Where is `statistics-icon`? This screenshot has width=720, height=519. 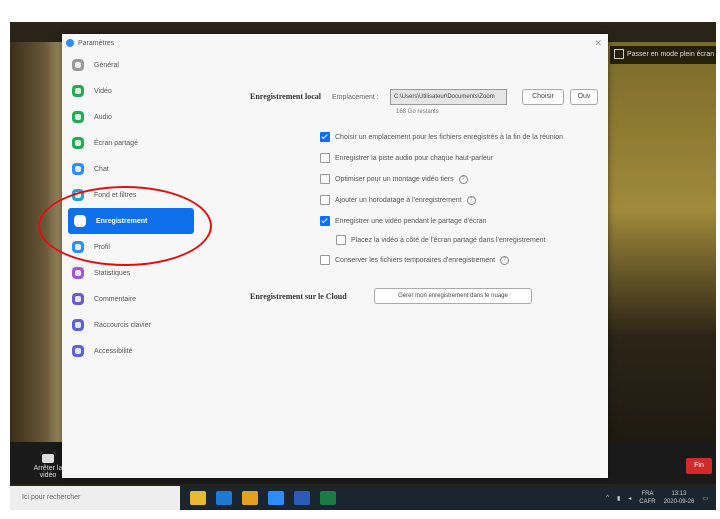
statistics-icon is located at coordinates (78, 273).